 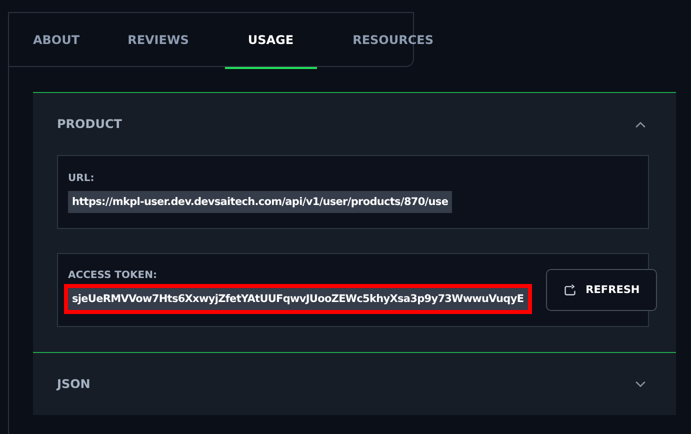 What do you see at coordinates (393, 41) in the screenshot?
I see `tab: RESOURCES` at bounding box center [393, 41].